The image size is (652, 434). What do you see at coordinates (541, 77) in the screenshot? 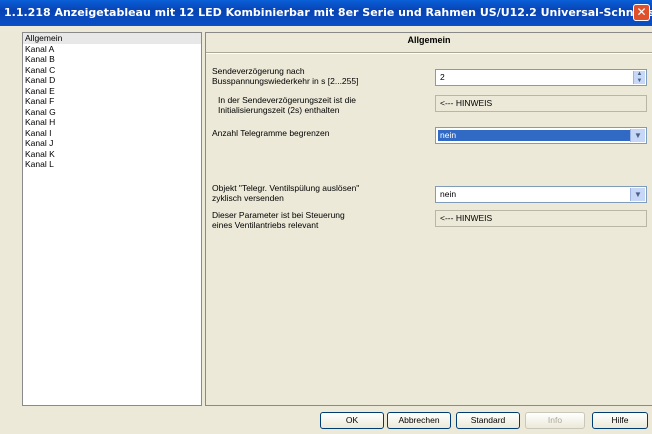
I see `sendeverzoegerung-spinbox: 2 ▲ ▼` at bounding box center [541, 77].